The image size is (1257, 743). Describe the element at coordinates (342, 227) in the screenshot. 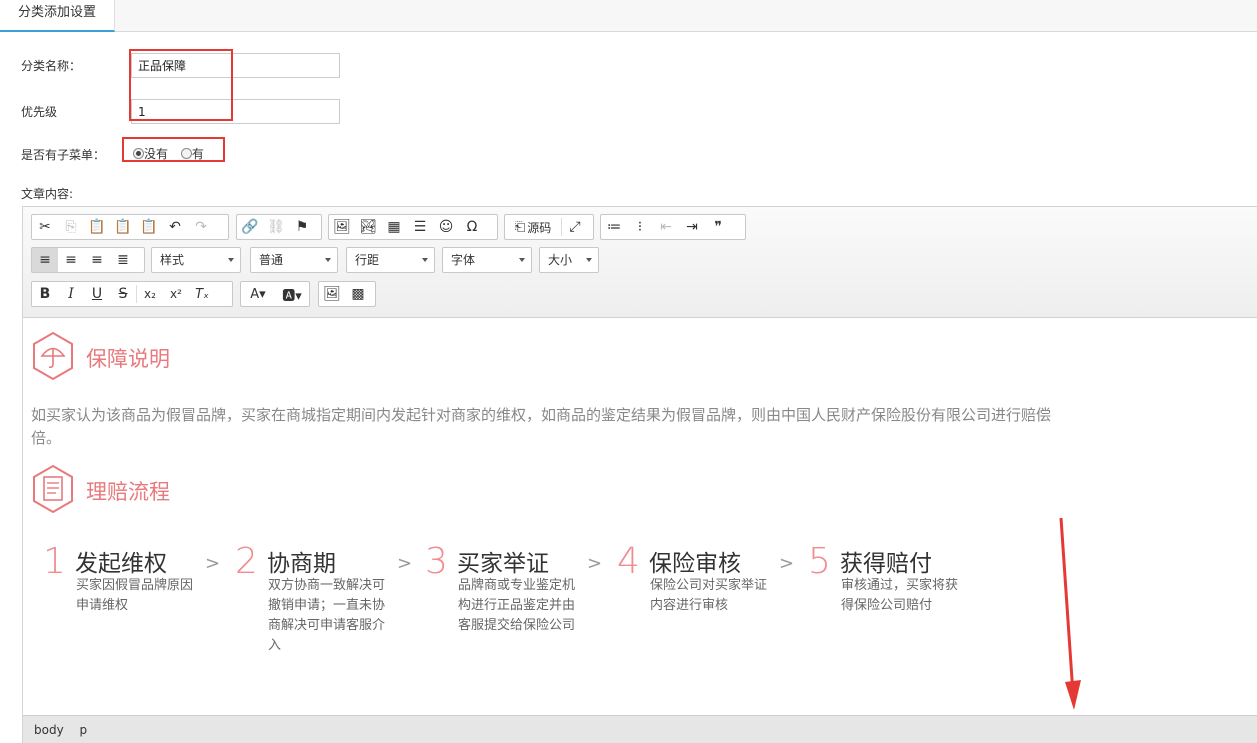

I see `image-icon: 🖼` at that location.